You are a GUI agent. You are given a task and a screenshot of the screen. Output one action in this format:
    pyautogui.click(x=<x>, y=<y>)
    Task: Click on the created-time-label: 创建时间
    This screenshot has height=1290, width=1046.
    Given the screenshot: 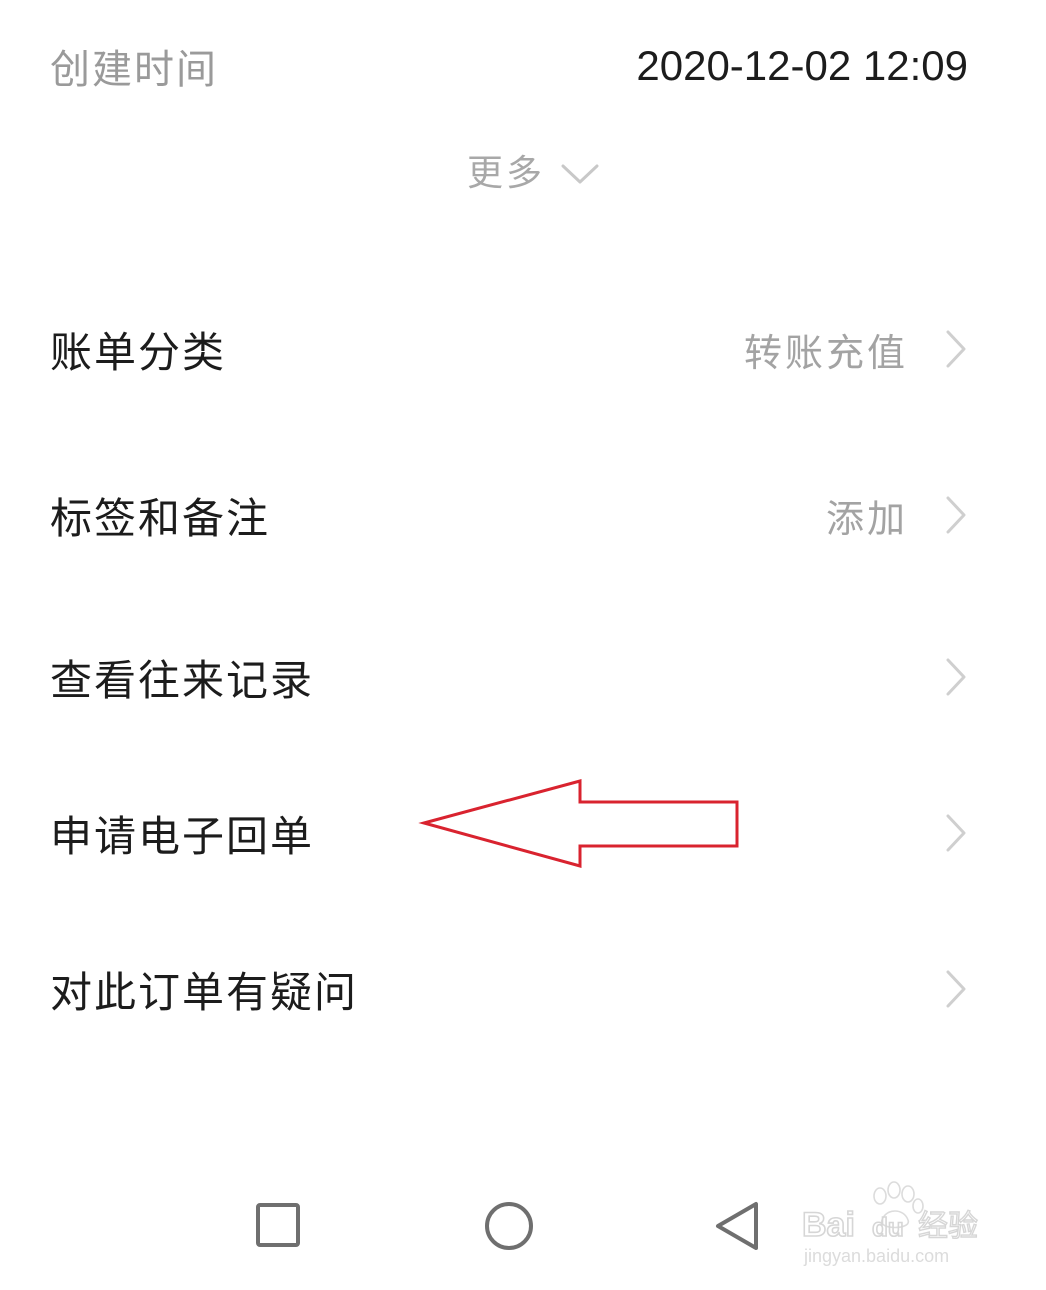 What is the action you would take?
    pyautogui.click(x=134, y=70)
    